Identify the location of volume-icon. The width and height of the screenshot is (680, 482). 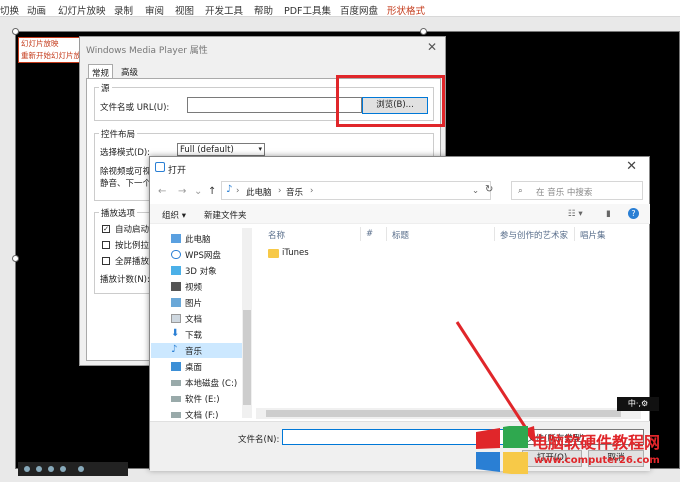
(81, 469).